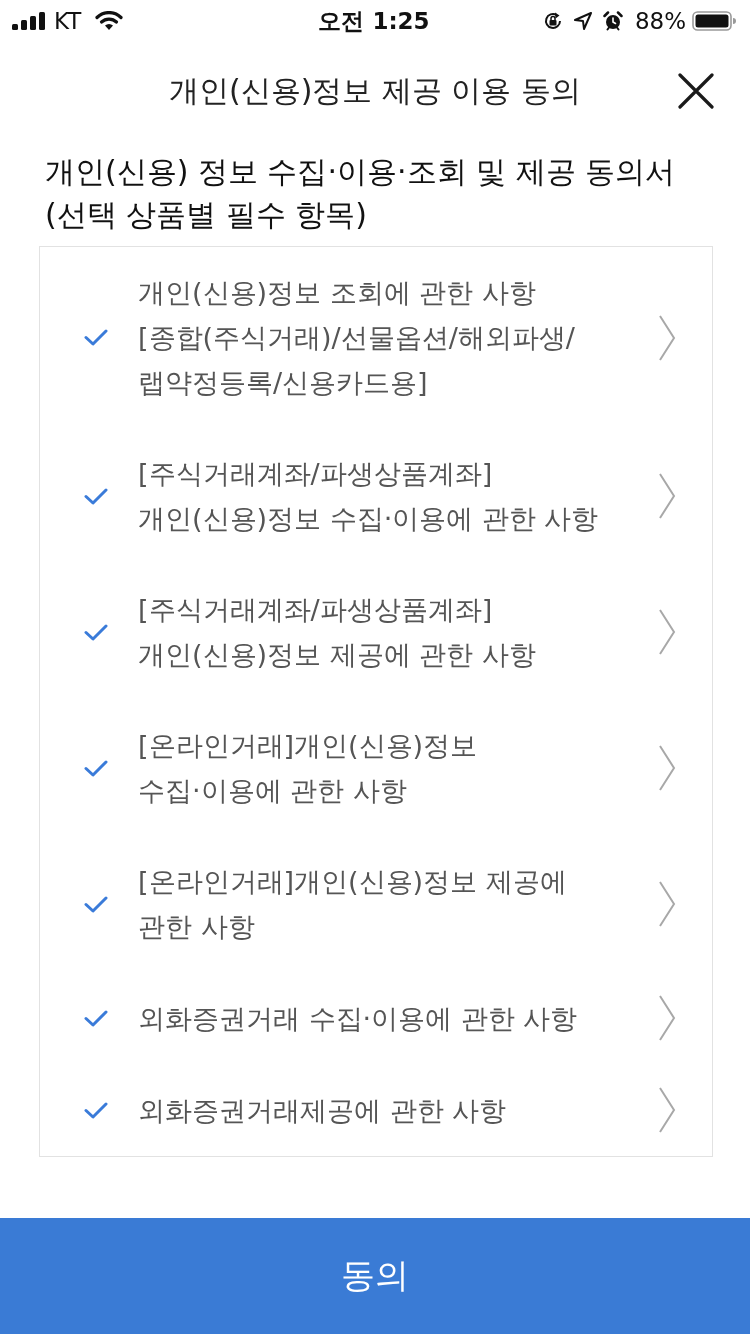  What do you see at coordinates (374, 21) in the screenshot?
I see `status-time: 오전 1:25` at bounding box center [374, 21].